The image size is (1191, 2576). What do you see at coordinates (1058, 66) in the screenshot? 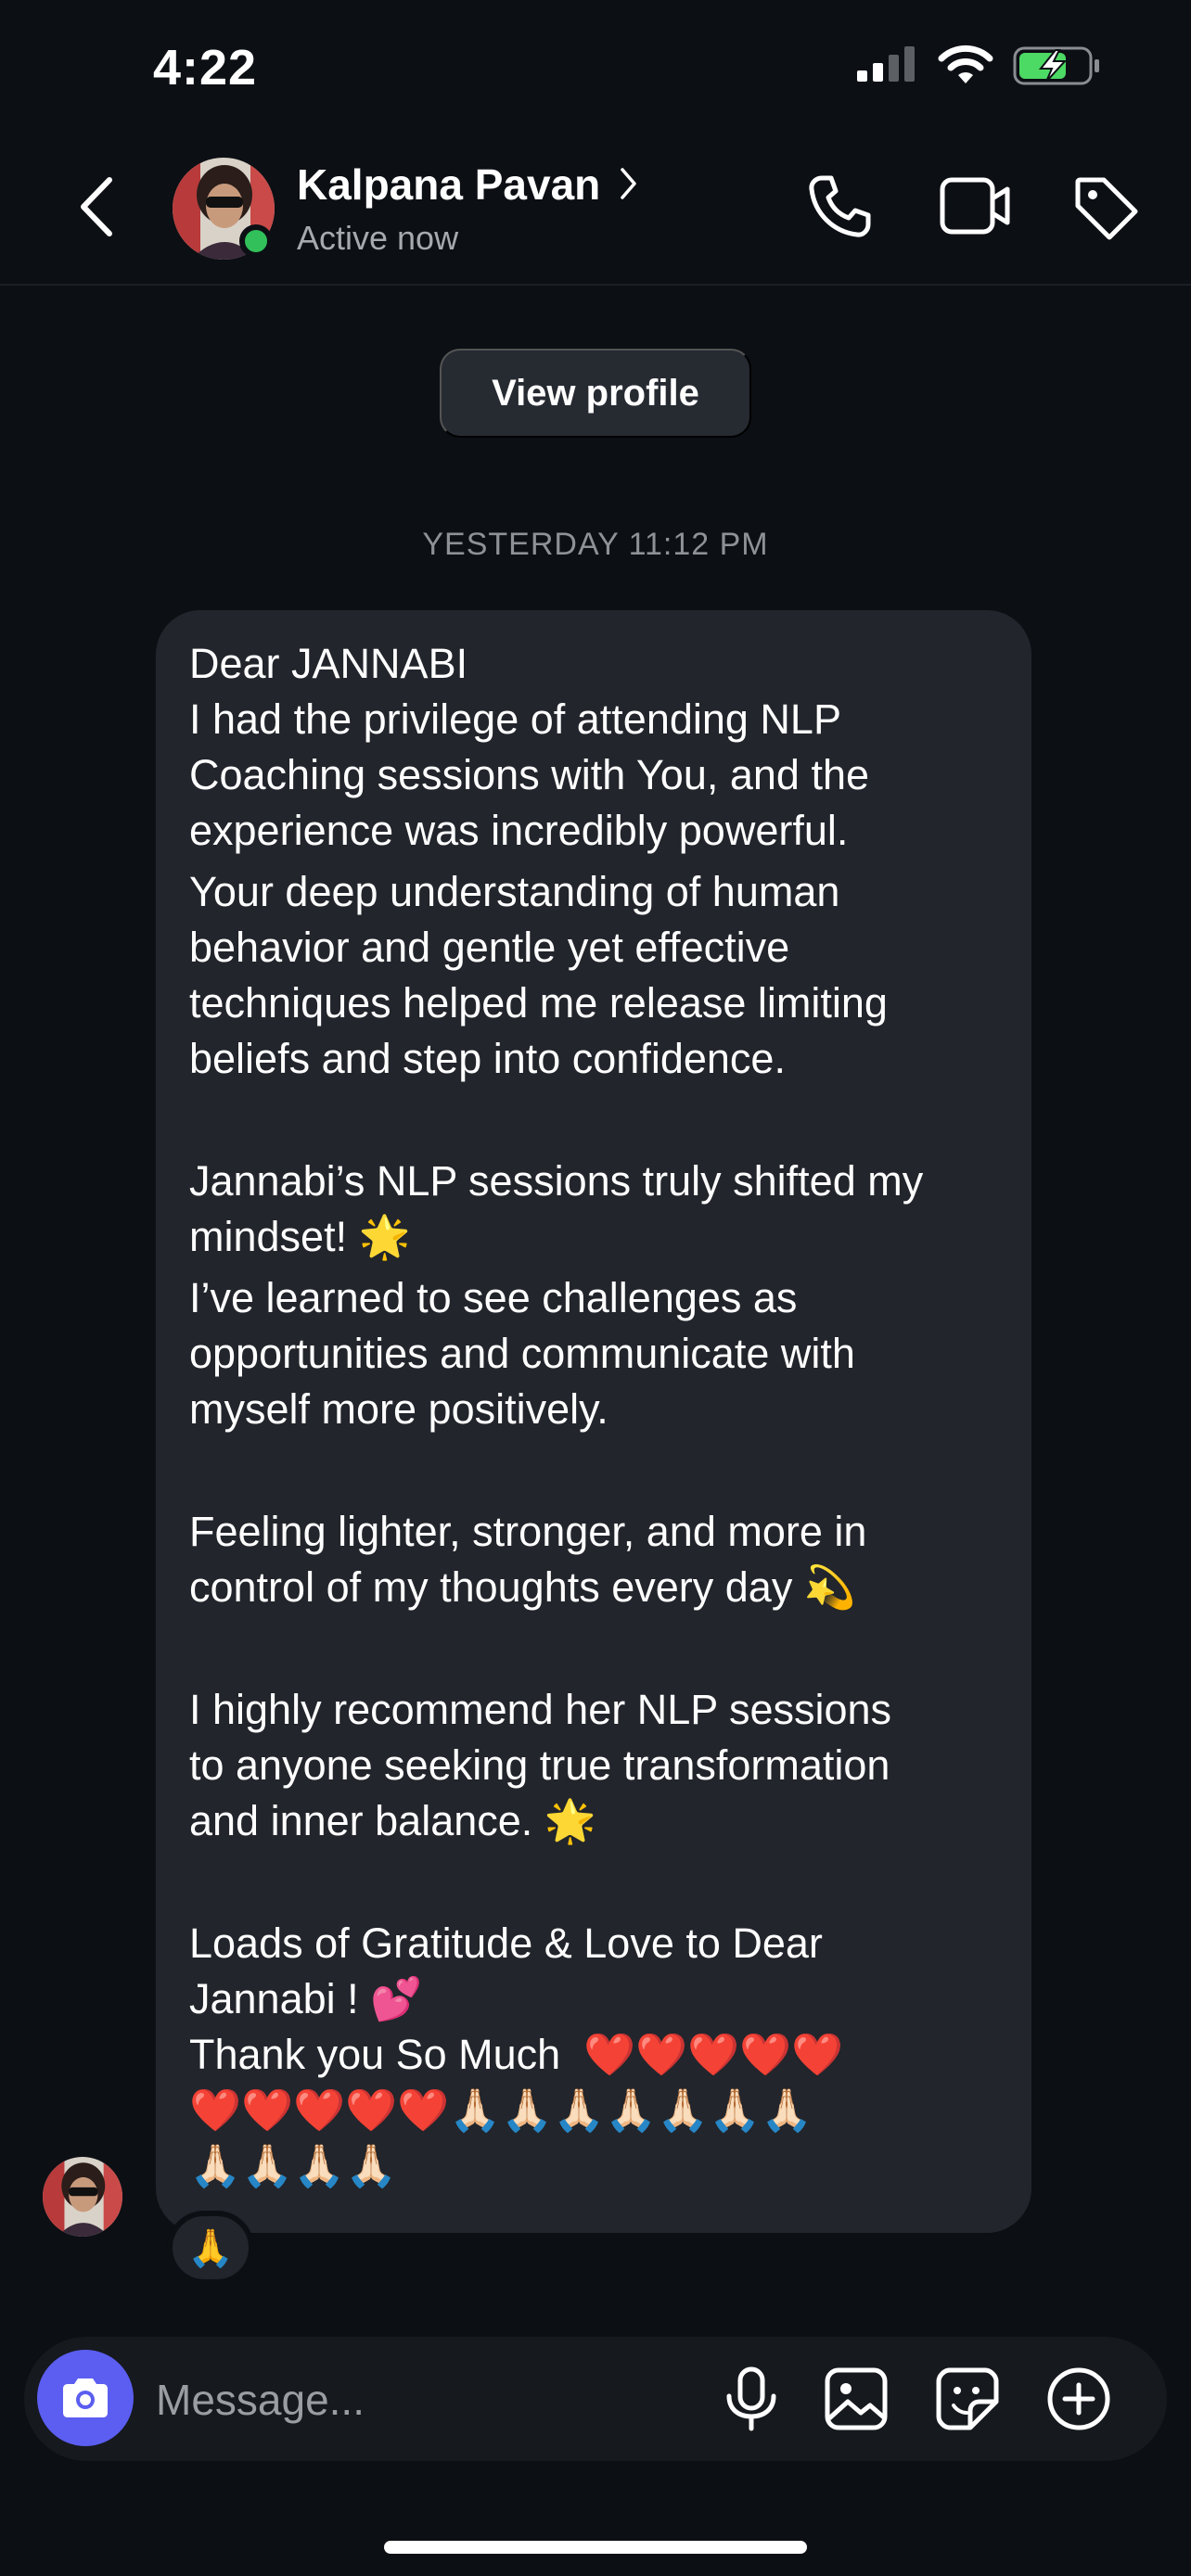
I see `battery-charging-icon` at bounding box center [1058, 66].